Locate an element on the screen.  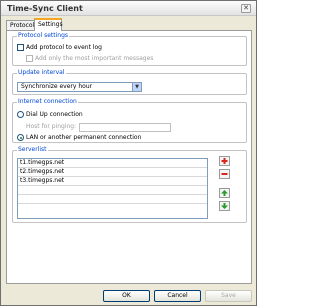
host-input is located at coordinates (125, 127).